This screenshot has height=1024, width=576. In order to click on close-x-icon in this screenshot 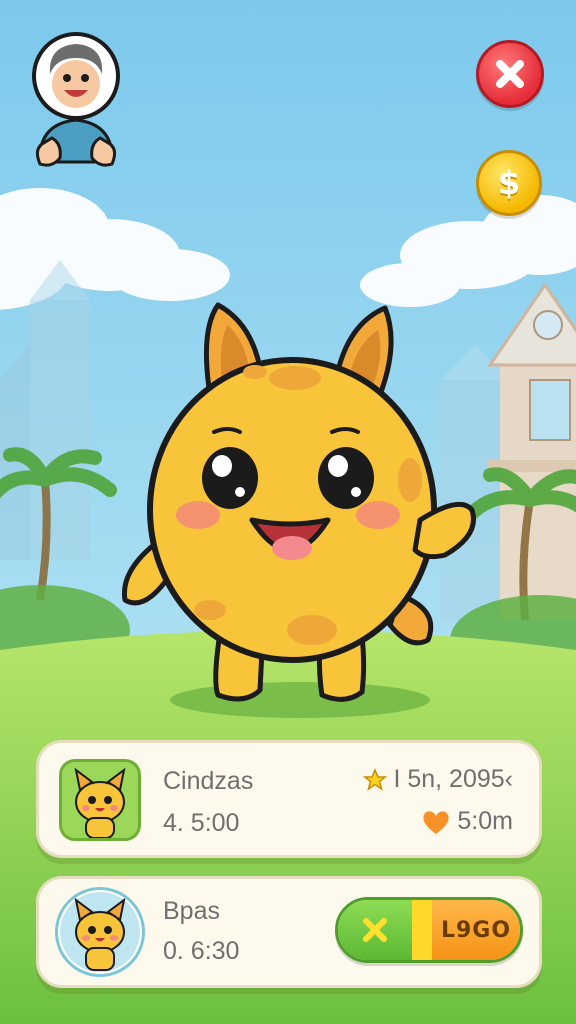, I will do `click(510, 74)`.